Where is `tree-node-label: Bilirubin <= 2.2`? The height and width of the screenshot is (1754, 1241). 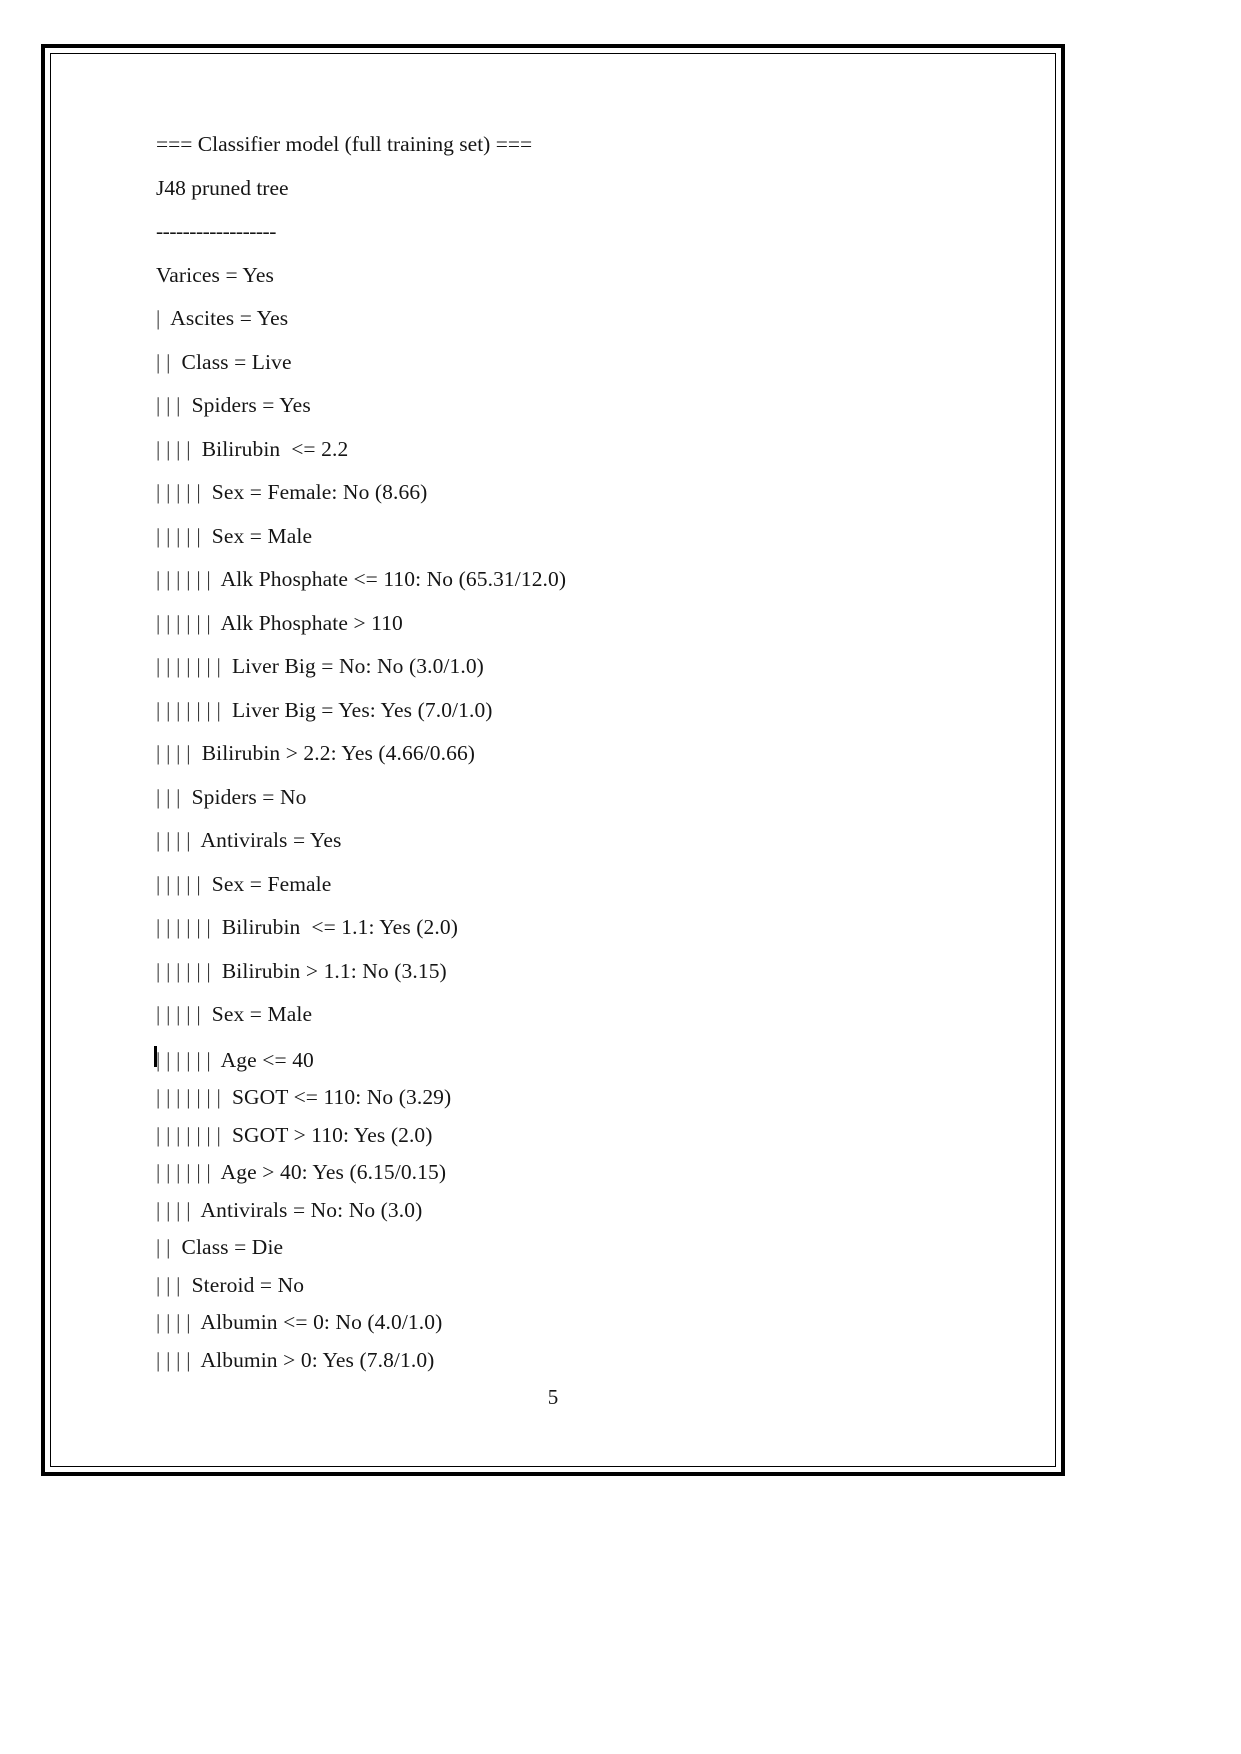 tree-node-label: Bilirubin <= 2.2 is located at coordinates (275, 448).